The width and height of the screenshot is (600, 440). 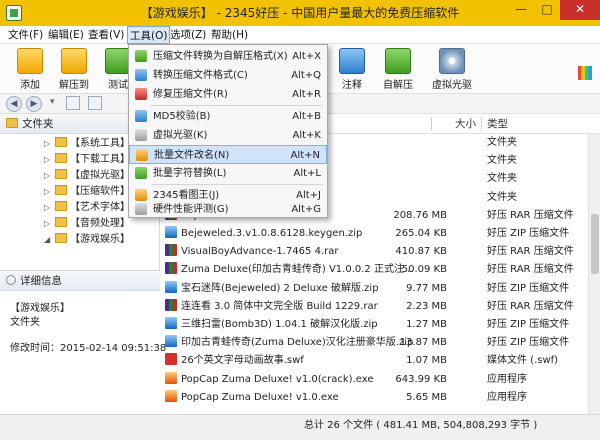 I want to click on file-size: 9.77 MB, so click(x=426, y=288).